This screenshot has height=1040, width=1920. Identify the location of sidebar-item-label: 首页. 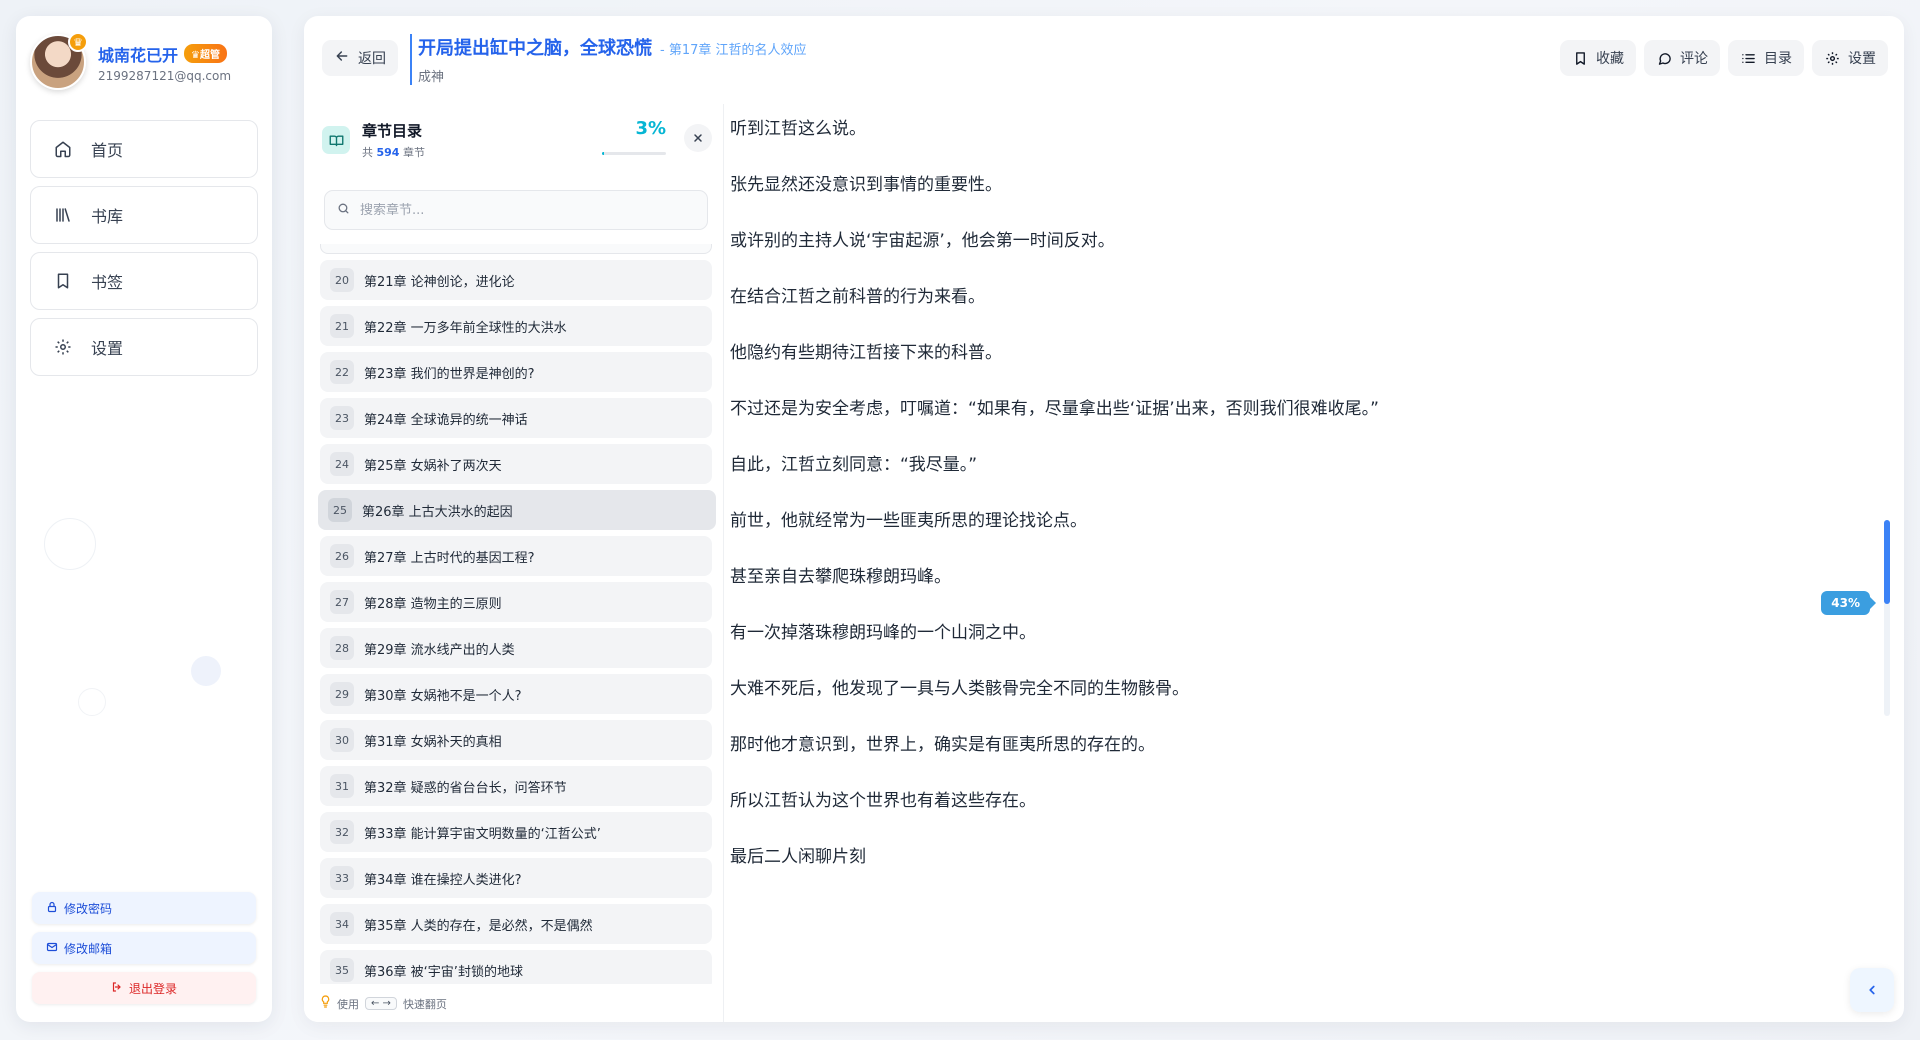
(107, 150).